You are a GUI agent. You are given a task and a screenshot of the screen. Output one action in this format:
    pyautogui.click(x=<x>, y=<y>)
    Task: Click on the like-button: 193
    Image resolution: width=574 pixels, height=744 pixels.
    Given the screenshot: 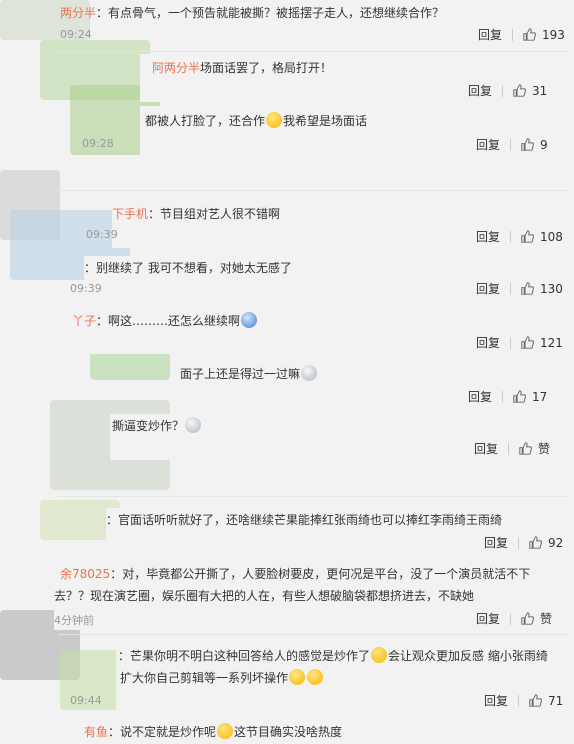 What is the action you would take?
    pyautogui.click(x=544, y=35)
    